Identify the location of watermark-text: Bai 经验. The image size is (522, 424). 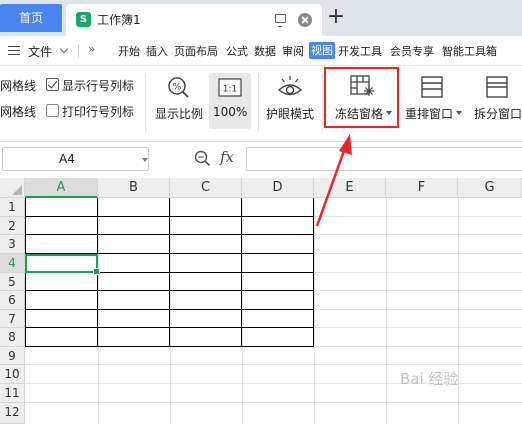
(429, 379).